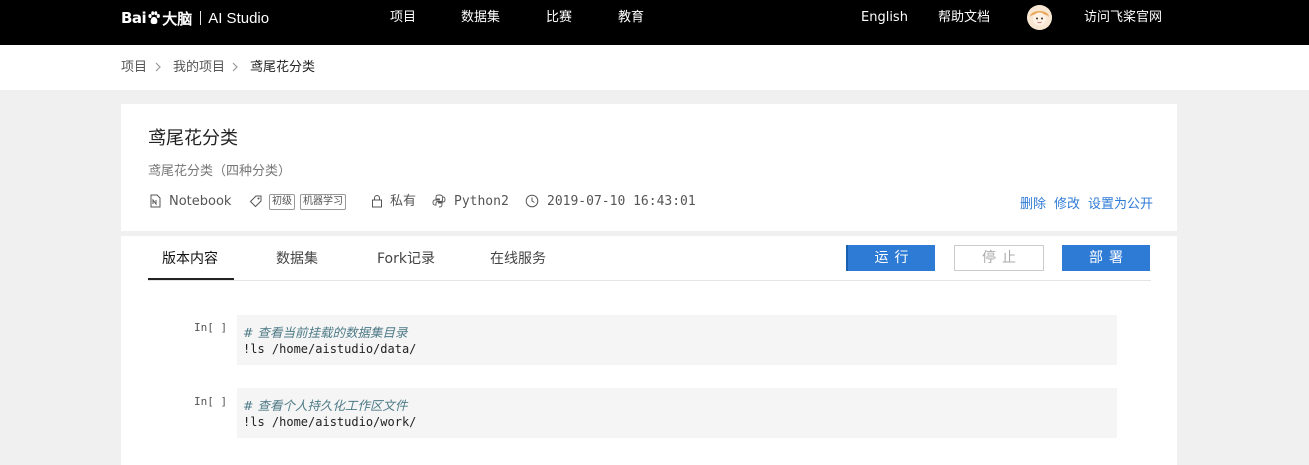  I want to click on lock-icon, so click(377, 201).